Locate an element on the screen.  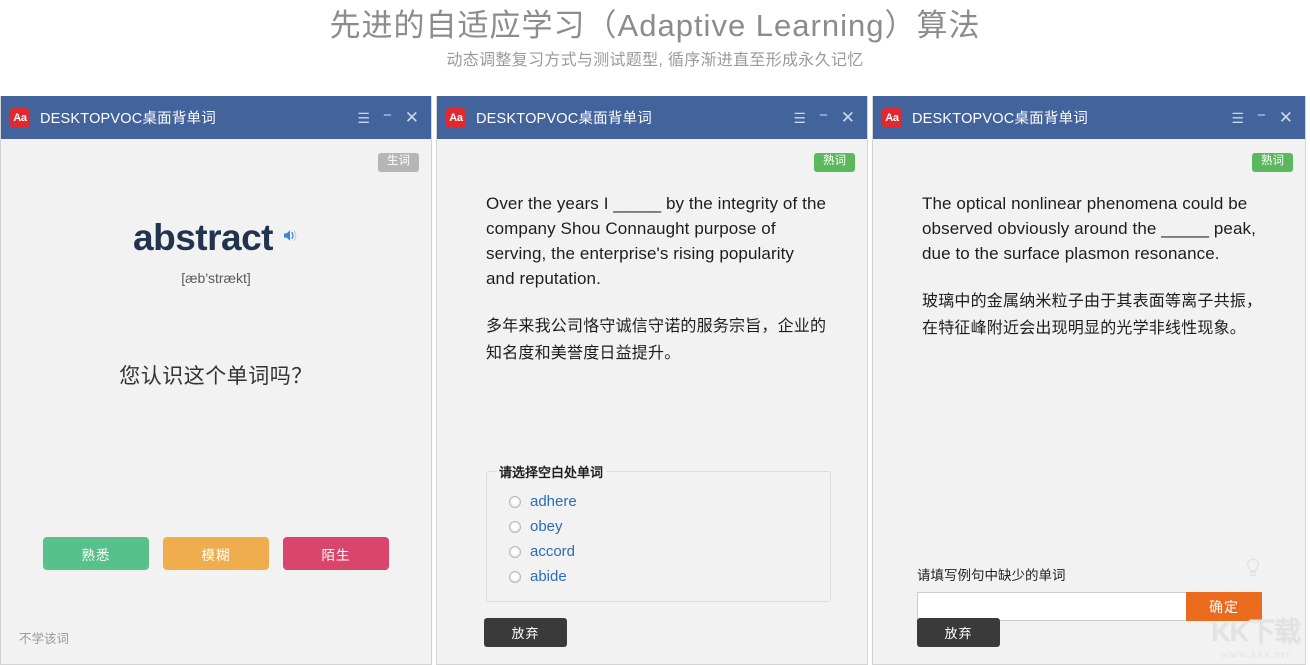
radio-option-label: obey is located at coordinates (546, 526).